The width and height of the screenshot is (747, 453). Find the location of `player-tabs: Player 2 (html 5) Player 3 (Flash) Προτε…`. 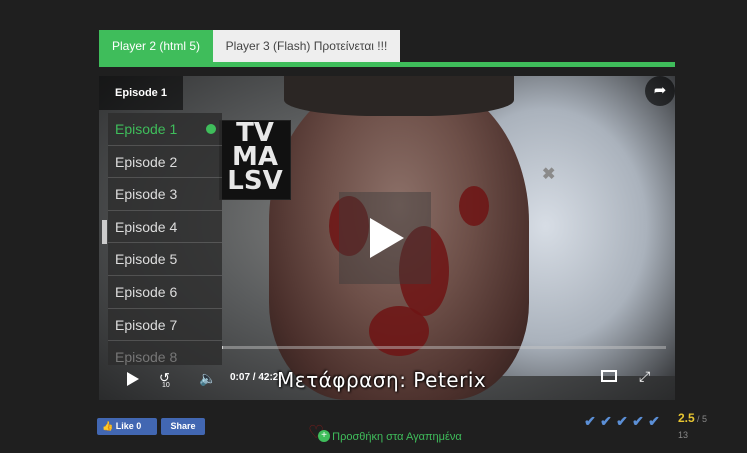

player-tabs: Player 2 (html 5) Player 3 (Flash) Προτε… is located at coordinates (249, 46).